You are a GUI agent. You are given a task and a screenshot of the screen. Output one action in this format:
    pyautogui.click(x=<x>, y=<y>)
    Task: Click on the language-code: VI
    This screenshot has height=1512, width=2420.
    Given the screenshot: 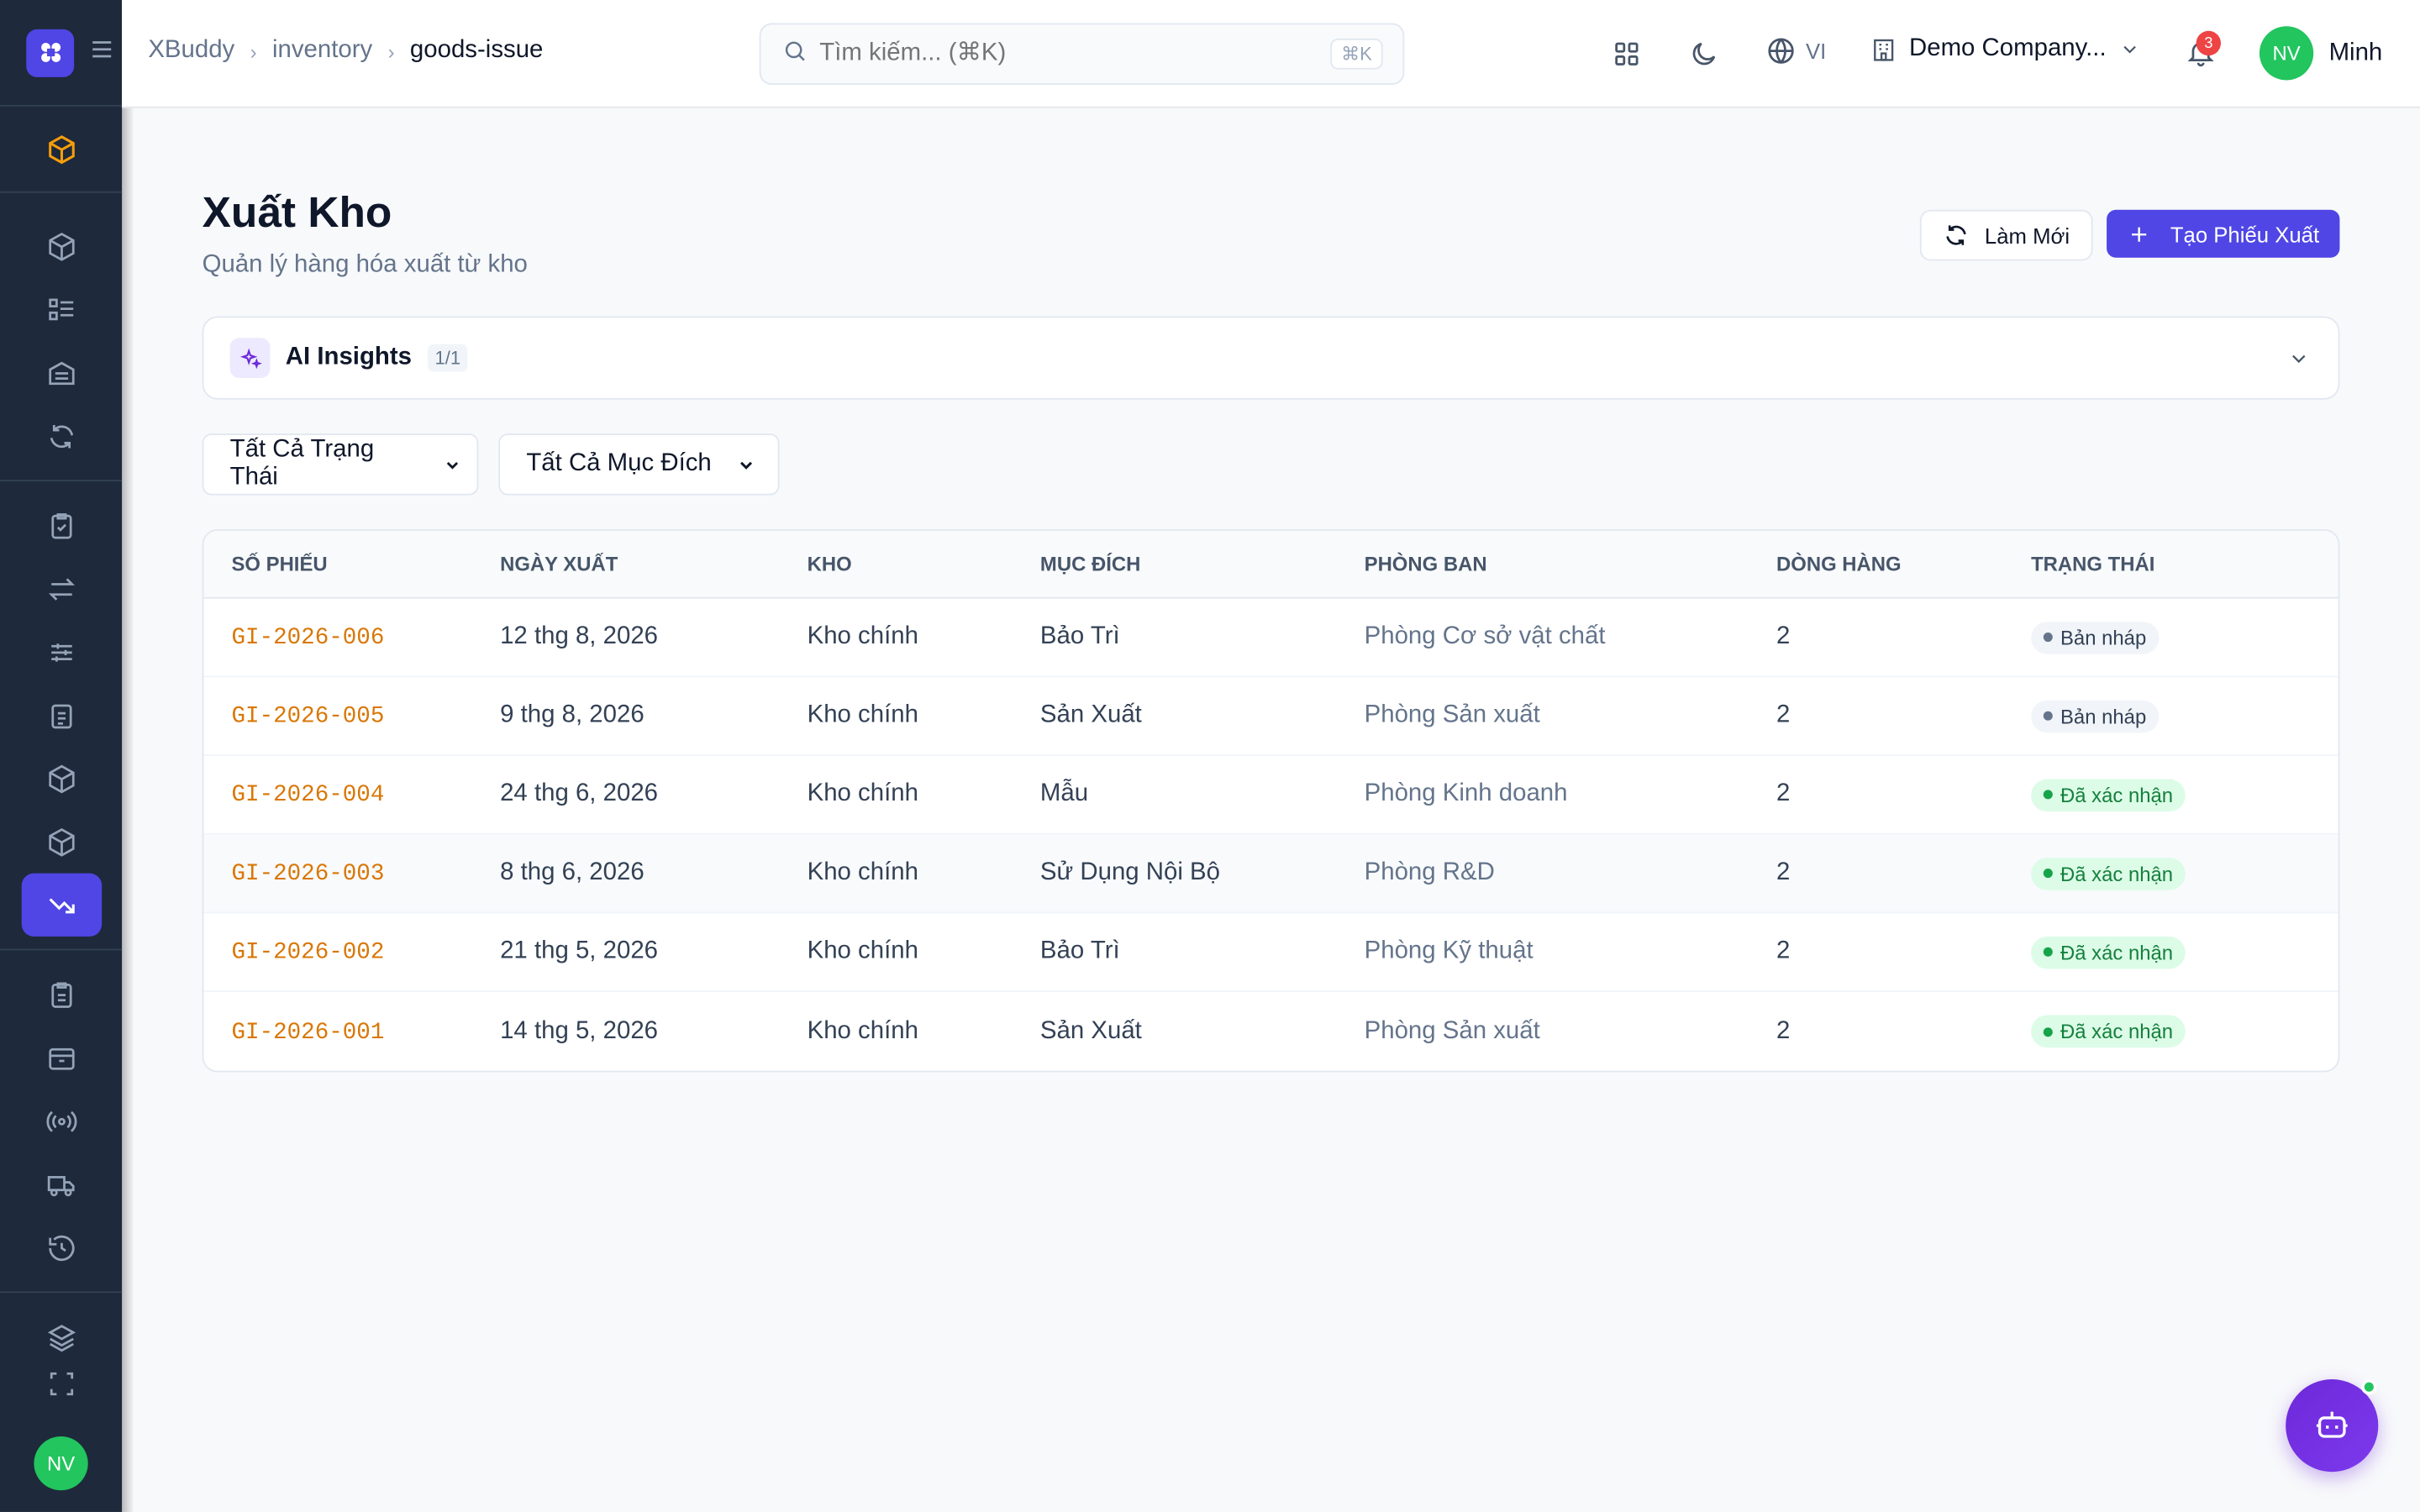 What is the action you would take?
    pyautogui.click(x=1816, y=51)
    